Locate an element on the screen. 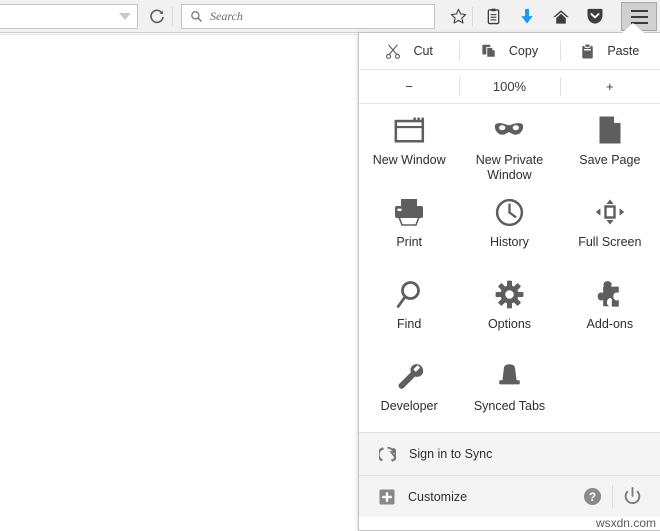 Image resolution: width=660 pixels, height=531 pixels. menu-item-synced-tabs: Synced Tabs is located at coordinates (509, 391).